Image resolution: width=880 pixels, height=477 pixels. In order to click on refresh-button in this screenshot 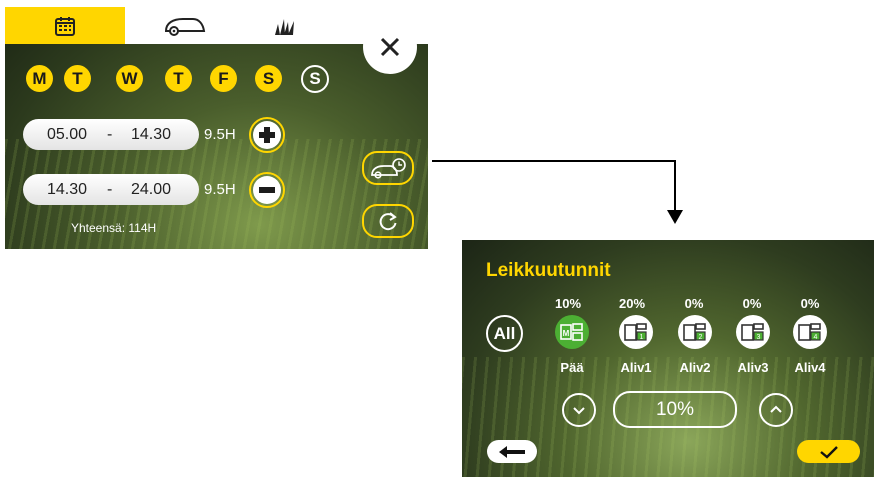, I will do `click(388, 221)`.